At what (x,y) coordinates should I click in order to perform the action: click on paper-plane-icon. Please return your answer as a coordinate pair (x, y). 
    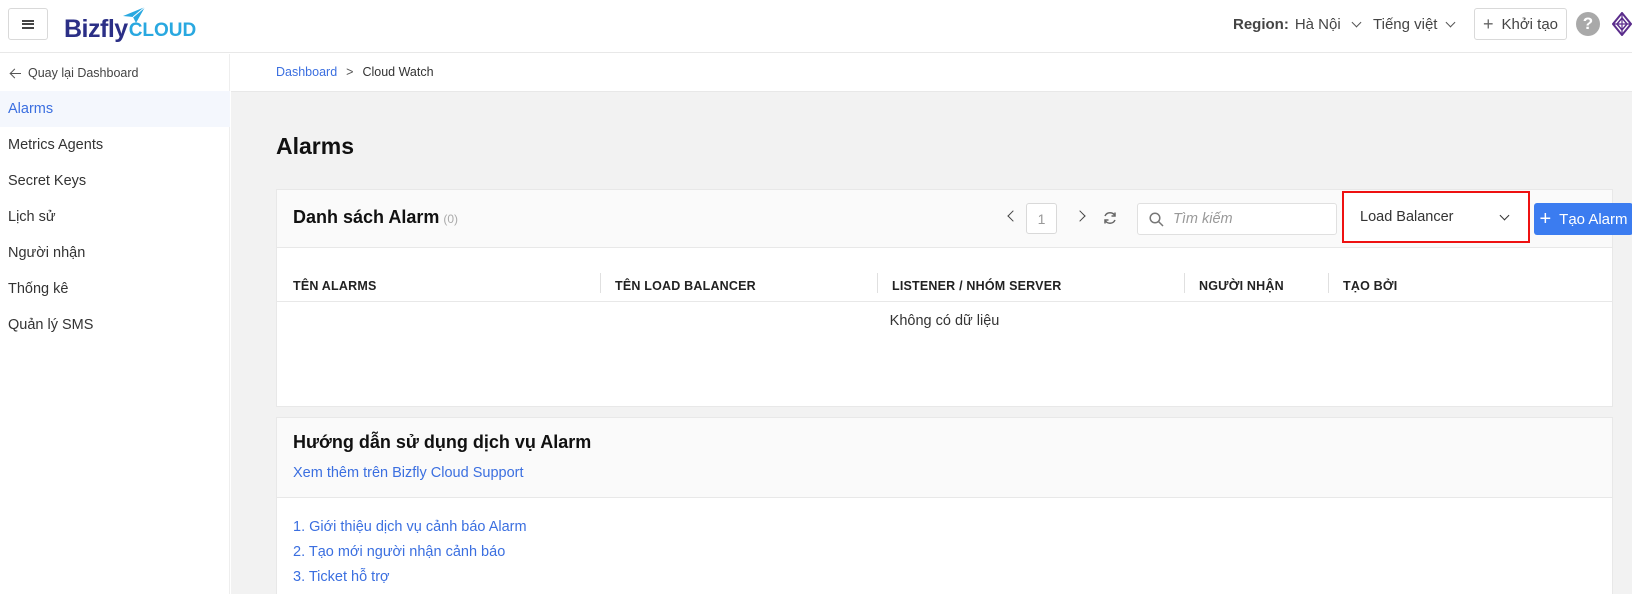
    Looking at the image, I should click on (134, 14).